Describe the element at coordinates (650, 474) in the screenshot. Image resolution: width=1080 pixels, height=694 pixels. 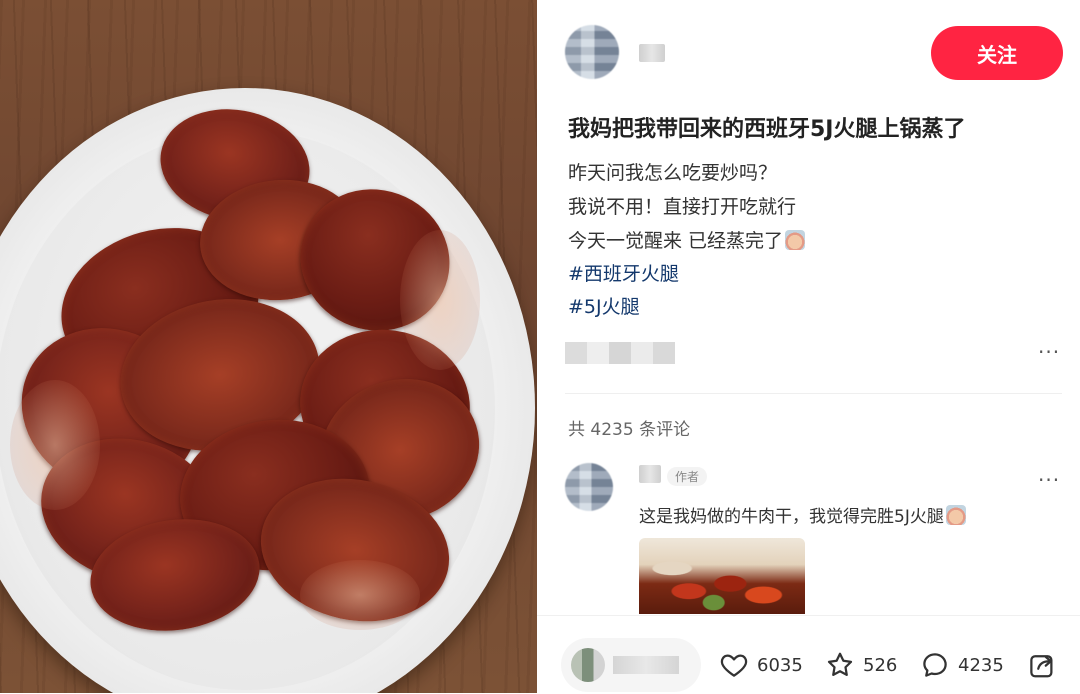
I see `commenter-name` at that location.